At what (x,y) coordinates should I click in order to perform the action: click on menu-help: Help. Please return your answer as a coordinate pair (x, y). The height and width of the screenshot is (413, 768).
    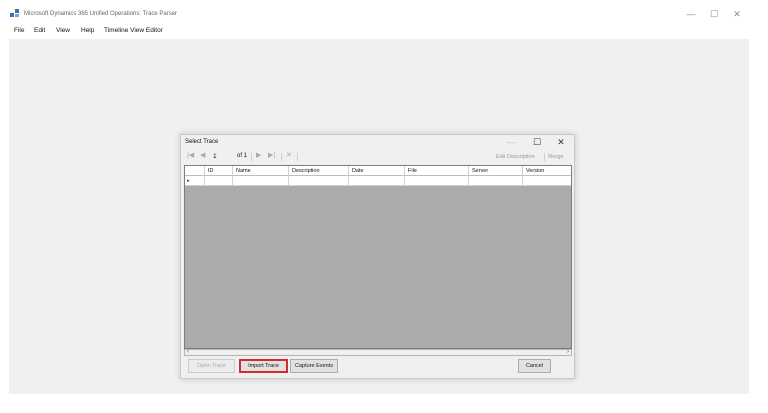
    Looking at the image, I should click on (87, 30).